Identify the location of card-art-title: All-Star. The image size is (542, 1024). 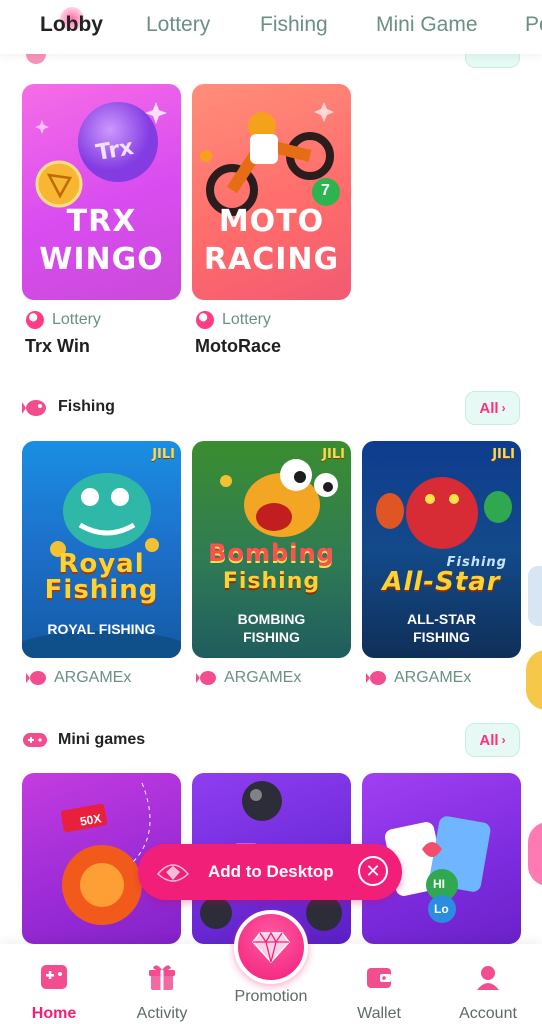
(441, 582).